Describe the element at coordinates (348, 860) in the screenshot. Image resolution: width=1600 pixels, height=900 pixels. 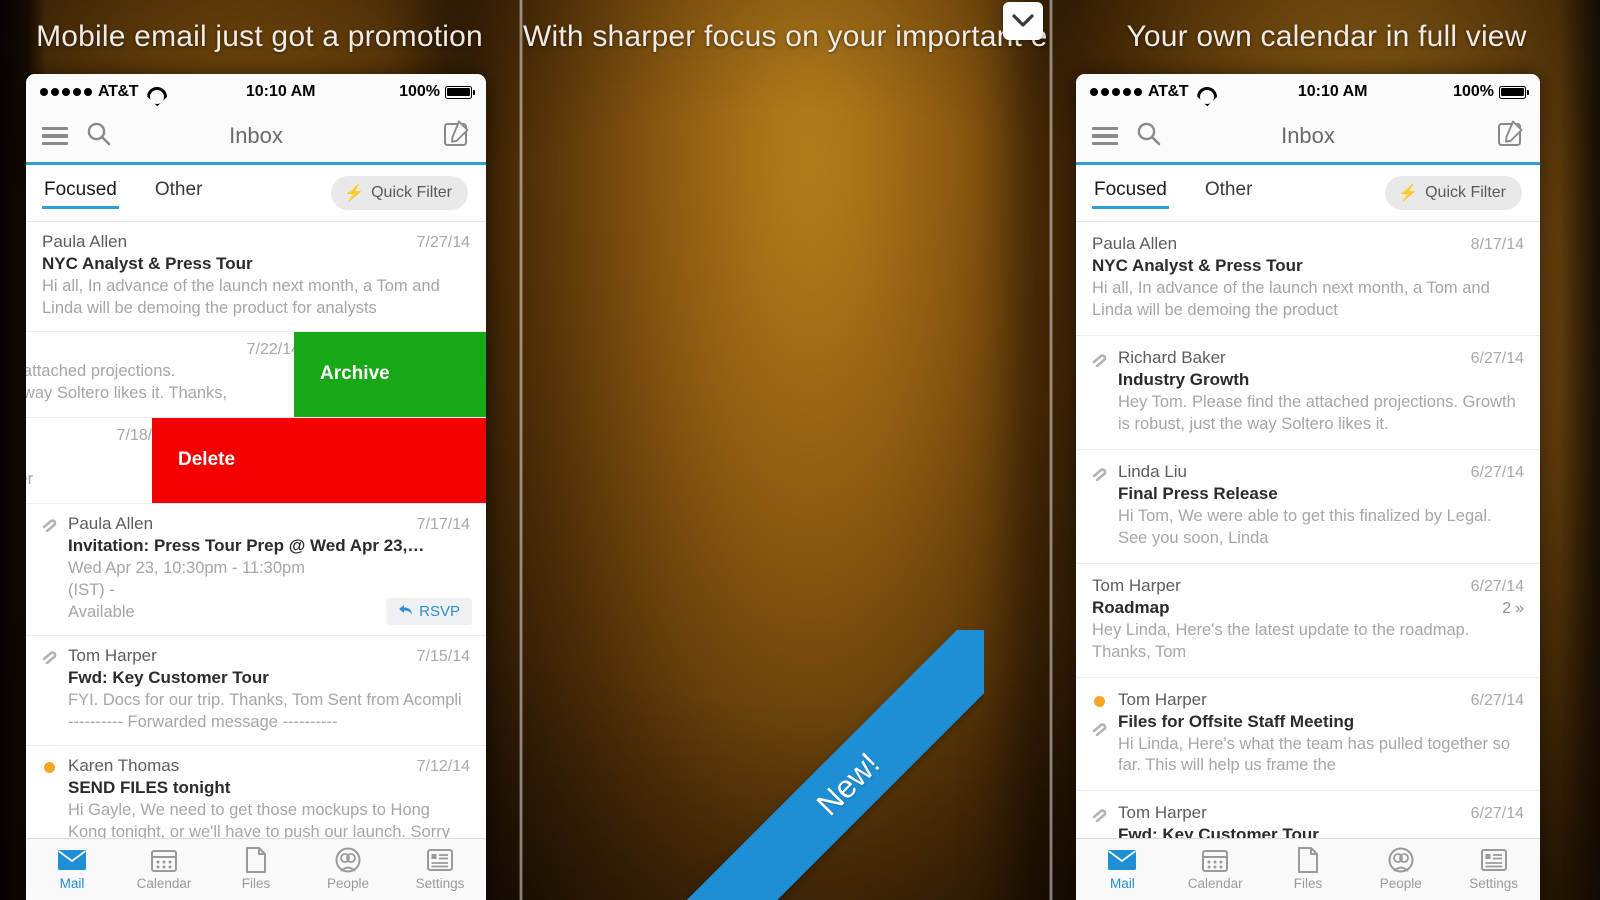
I see `people-icon` at that location.